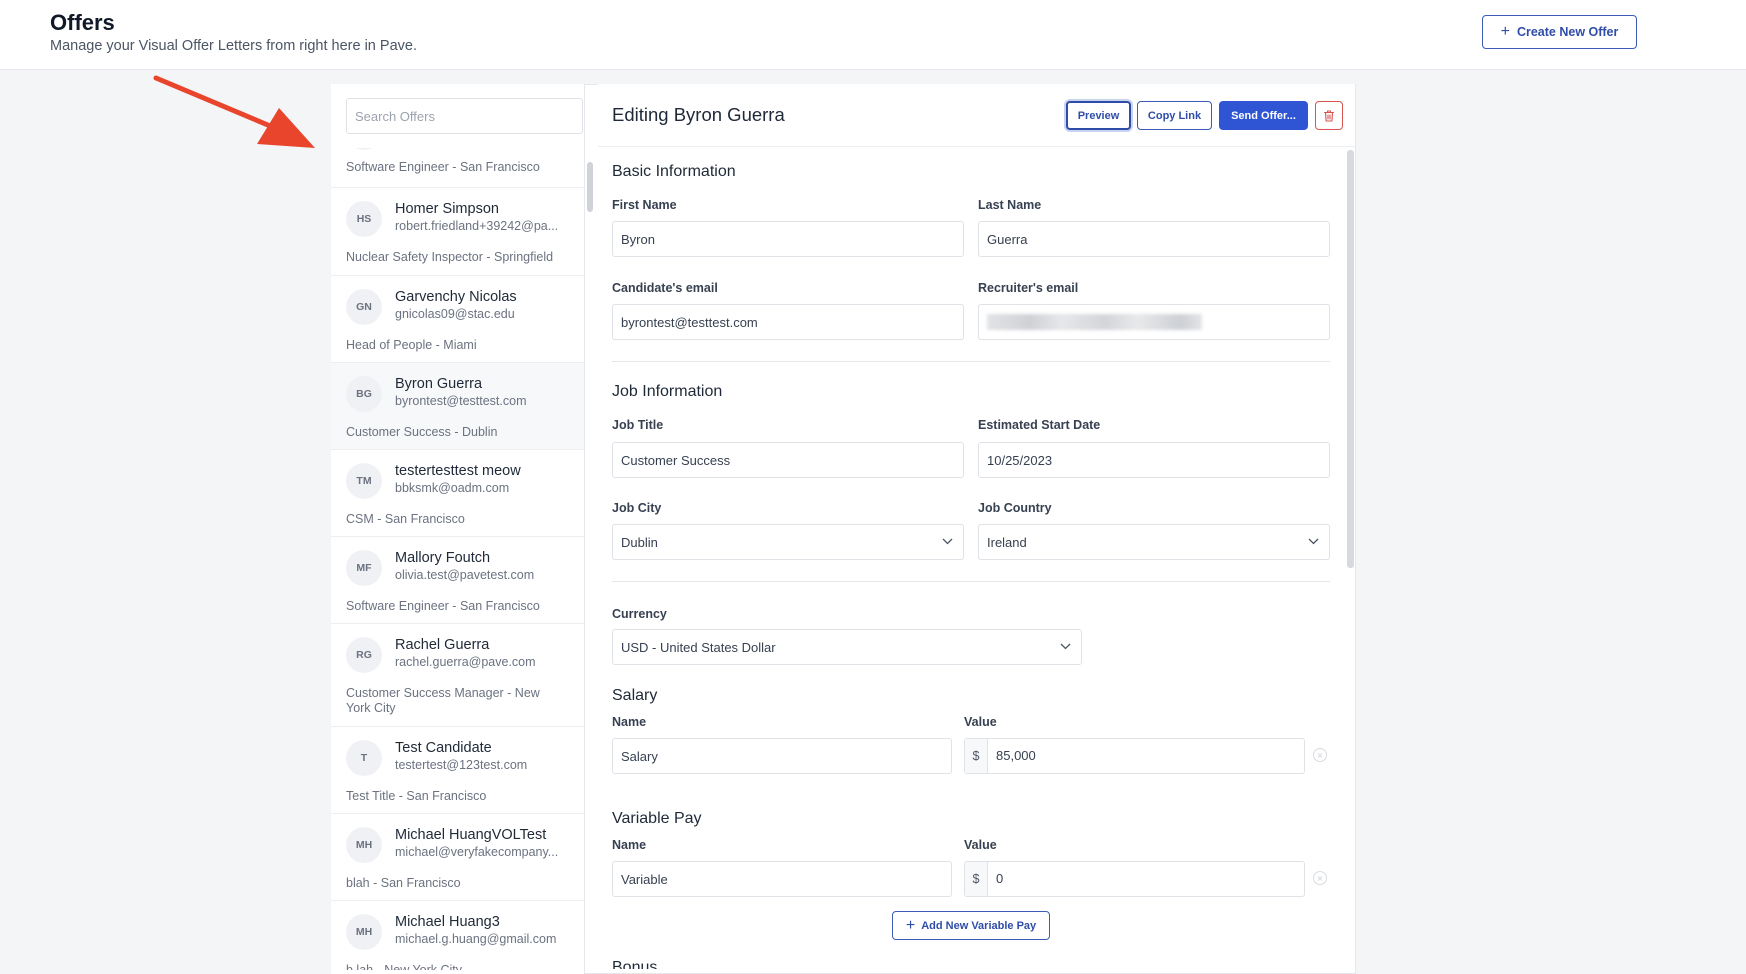 The width and height of the screenshot is (1746, 974). Describe the element at coordinates (638, 425) in the screenshot. I see `job-title-label: Job Title` at that location.